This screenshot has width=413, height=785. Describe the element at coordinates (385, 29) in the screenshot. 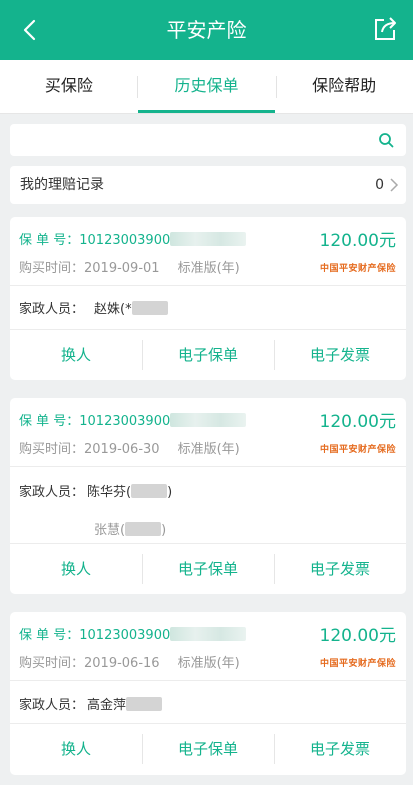

I see `share-icon` at that location.